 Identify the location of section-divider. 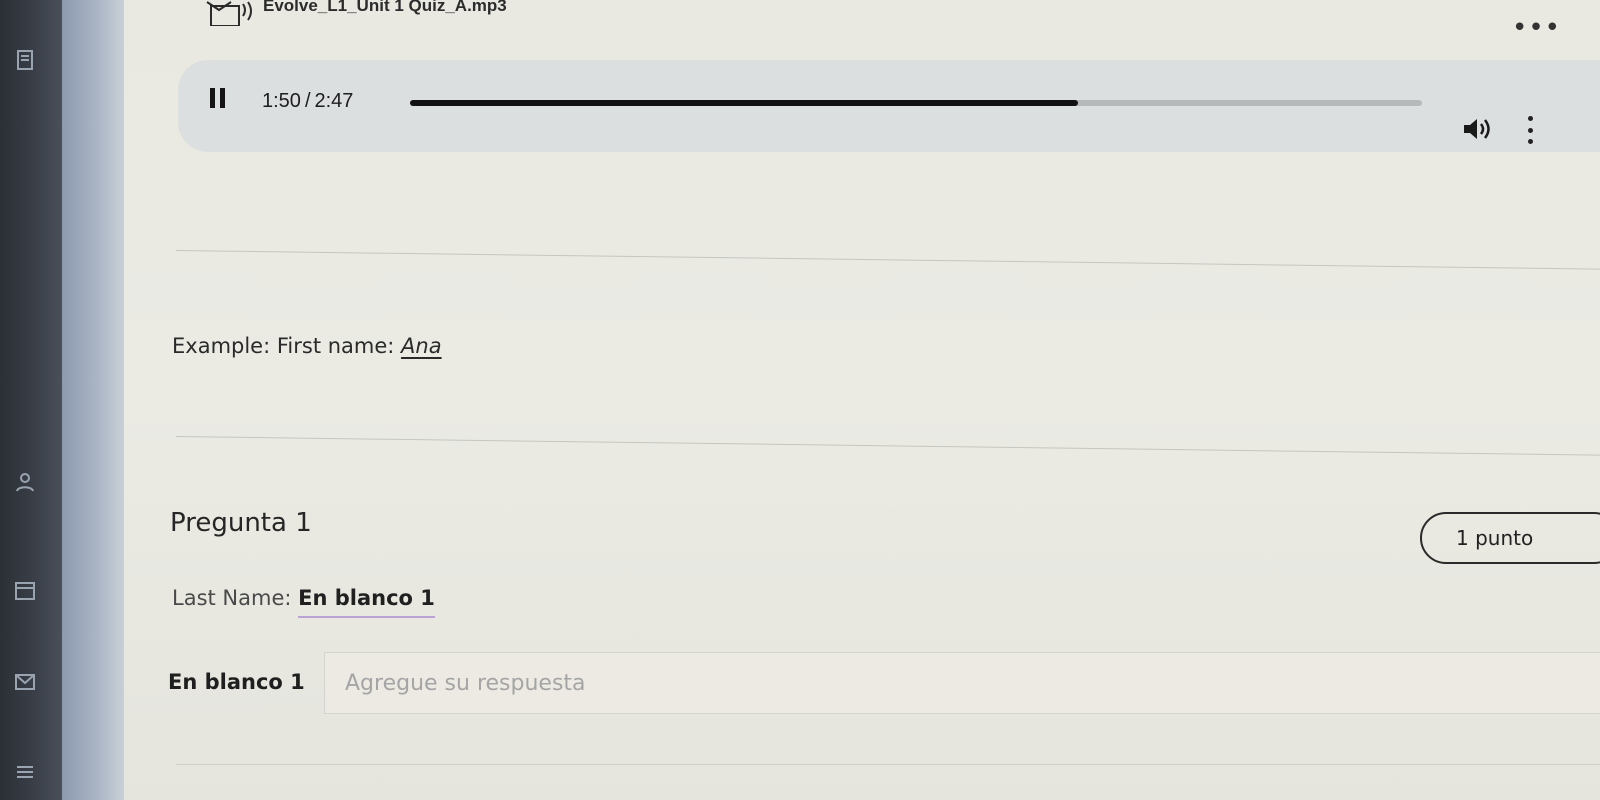
(888, 764).